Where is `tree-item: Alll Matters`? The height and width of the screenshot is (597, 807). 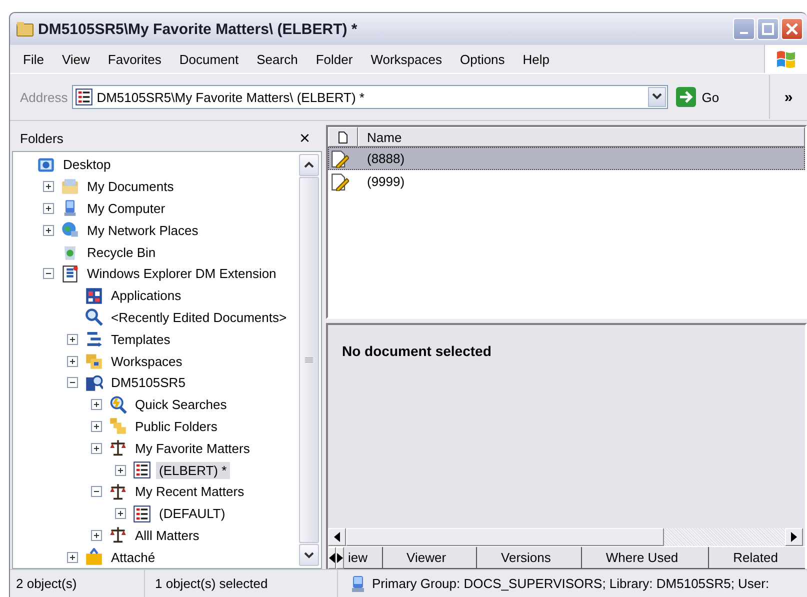
tree-item: Alll Matters is located at coordinates (167, 535).